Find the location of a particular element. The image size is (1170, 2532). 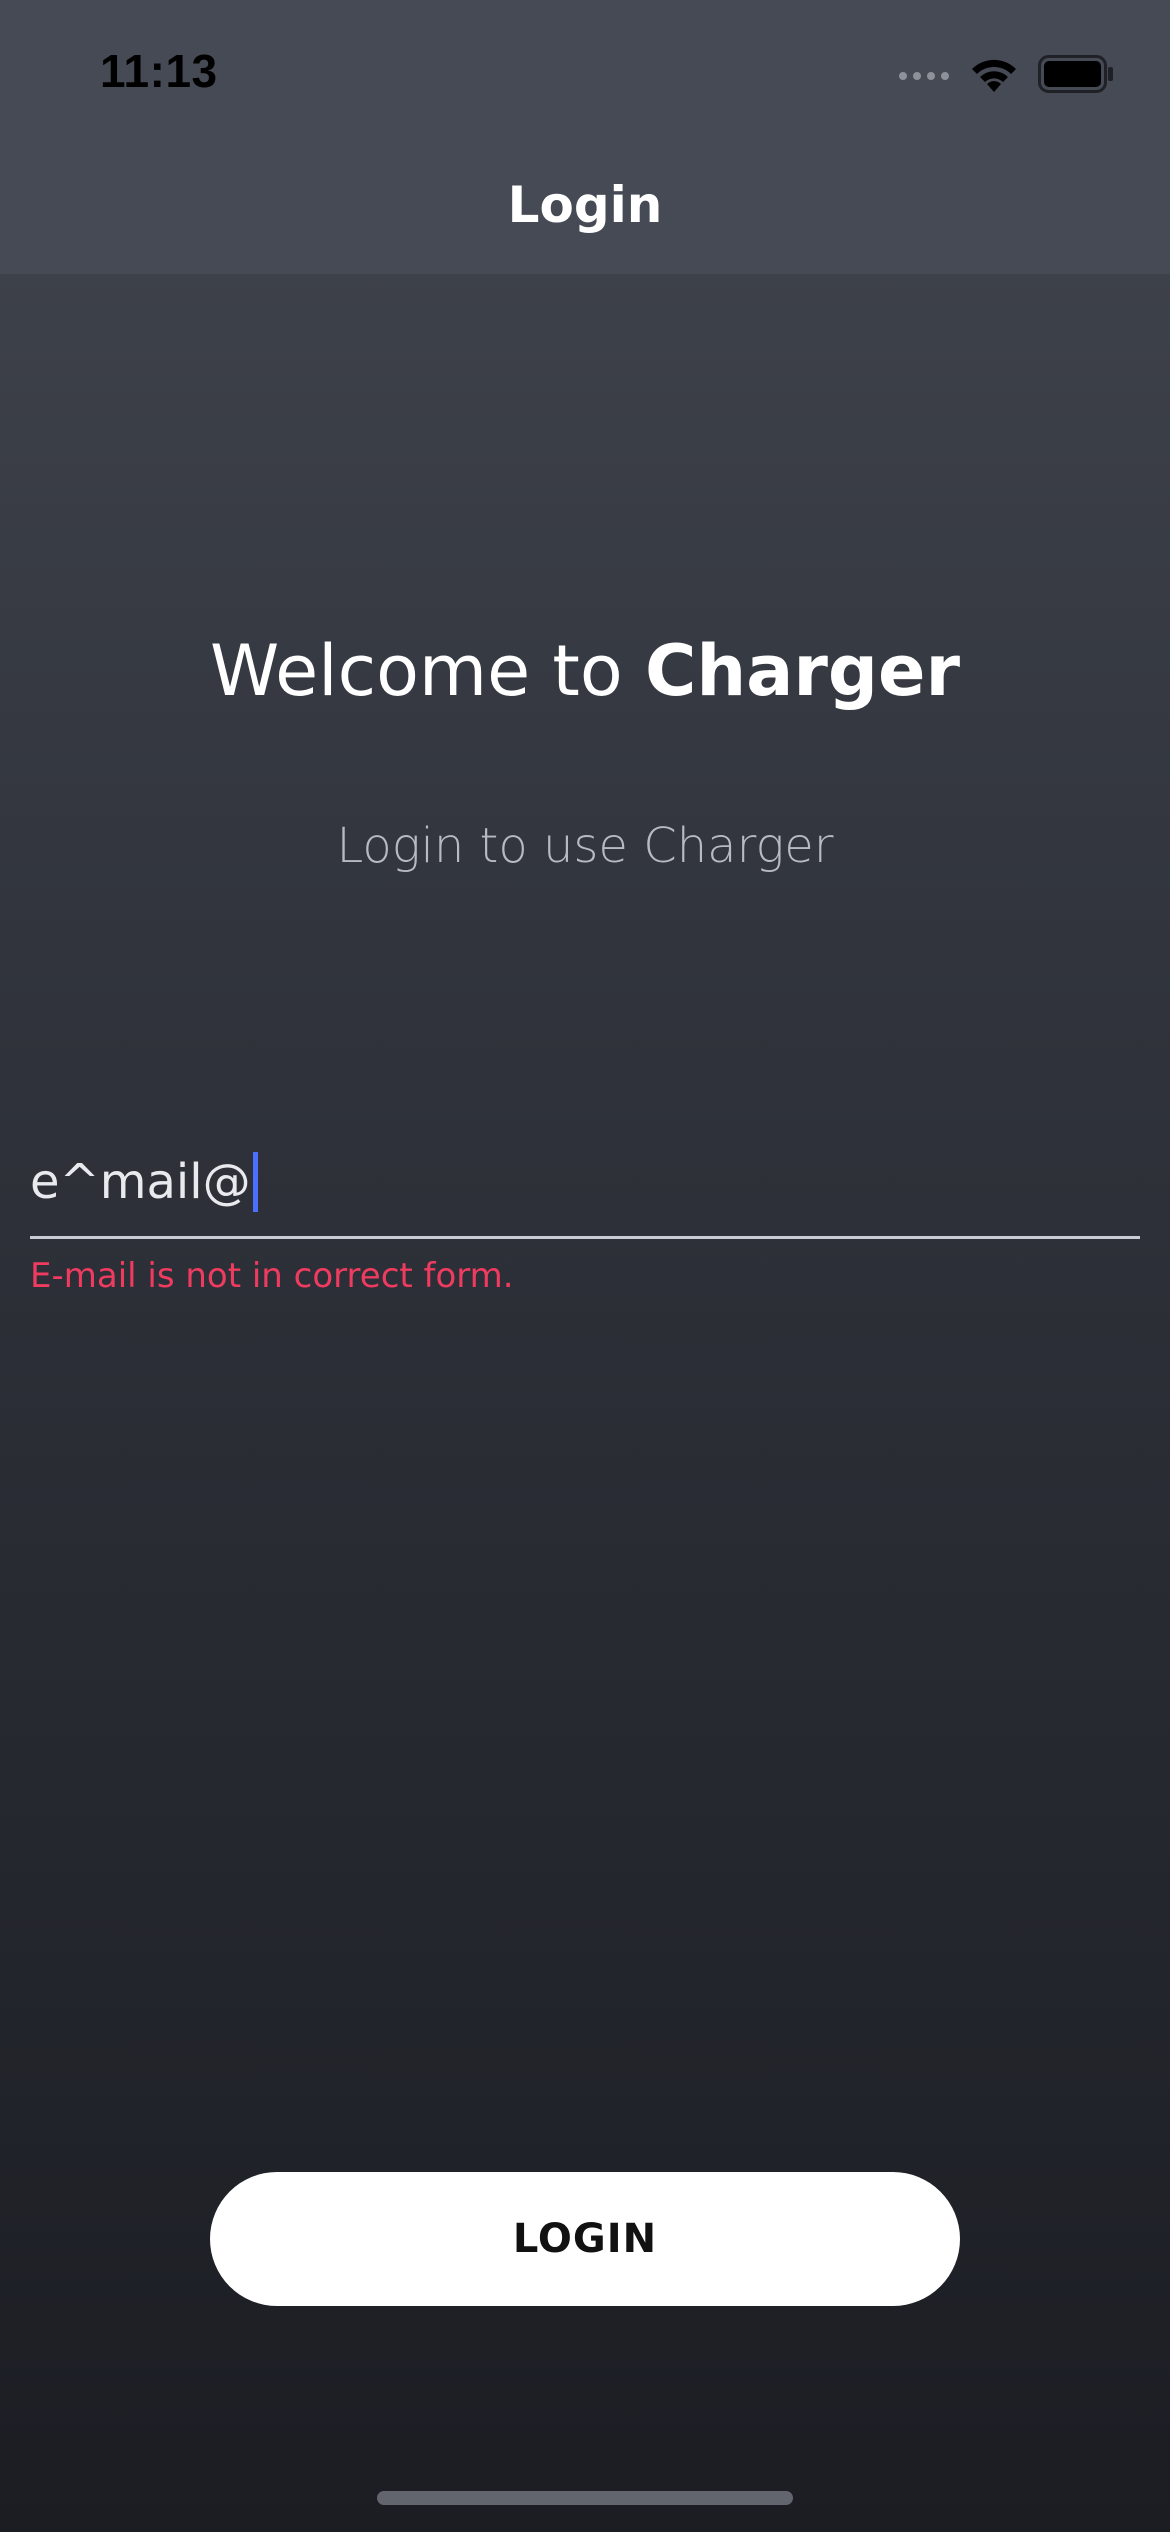

email-value: e^mail@ is located at coordinates (140, 1182).